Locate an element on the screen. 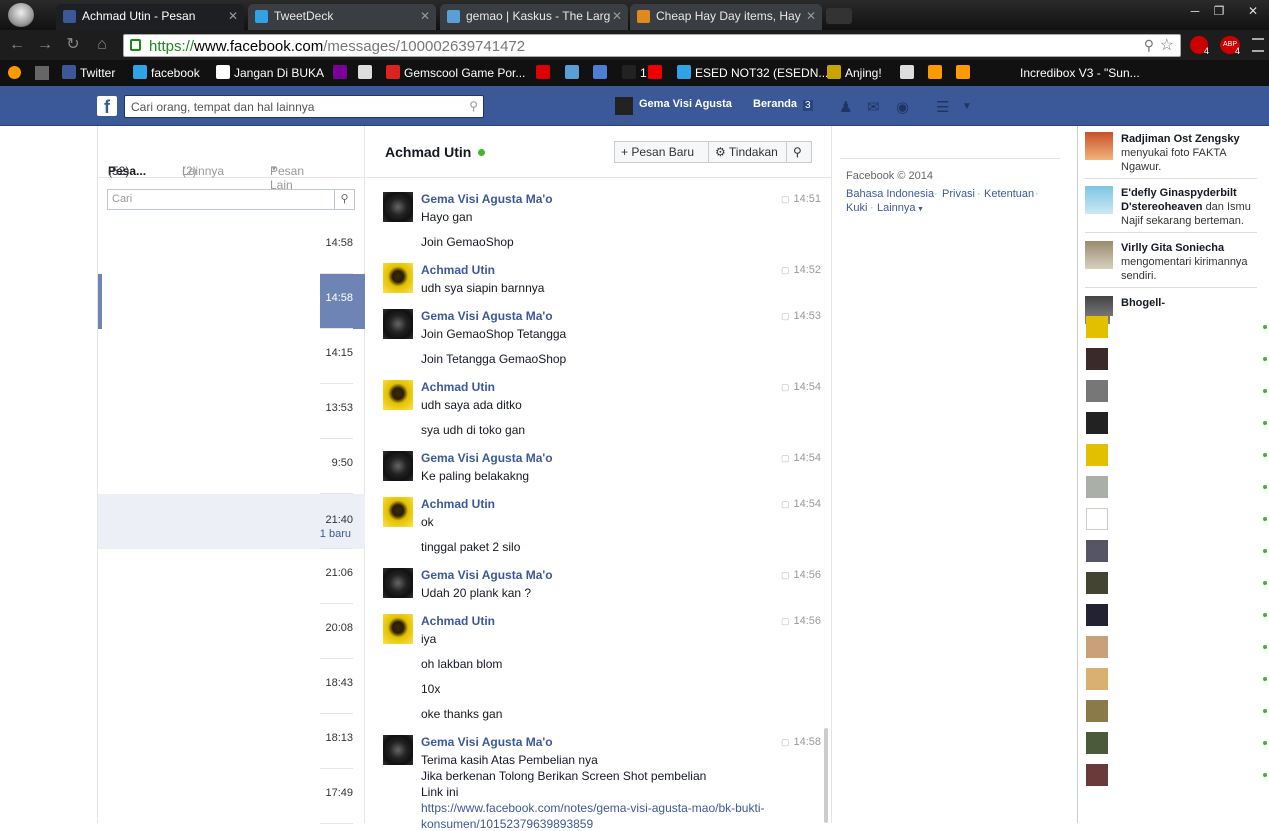 Image resolution: width=1269 pixels, height=831 pixels. footer-link-cookies: Kuki is located at coordinates (856, 208).